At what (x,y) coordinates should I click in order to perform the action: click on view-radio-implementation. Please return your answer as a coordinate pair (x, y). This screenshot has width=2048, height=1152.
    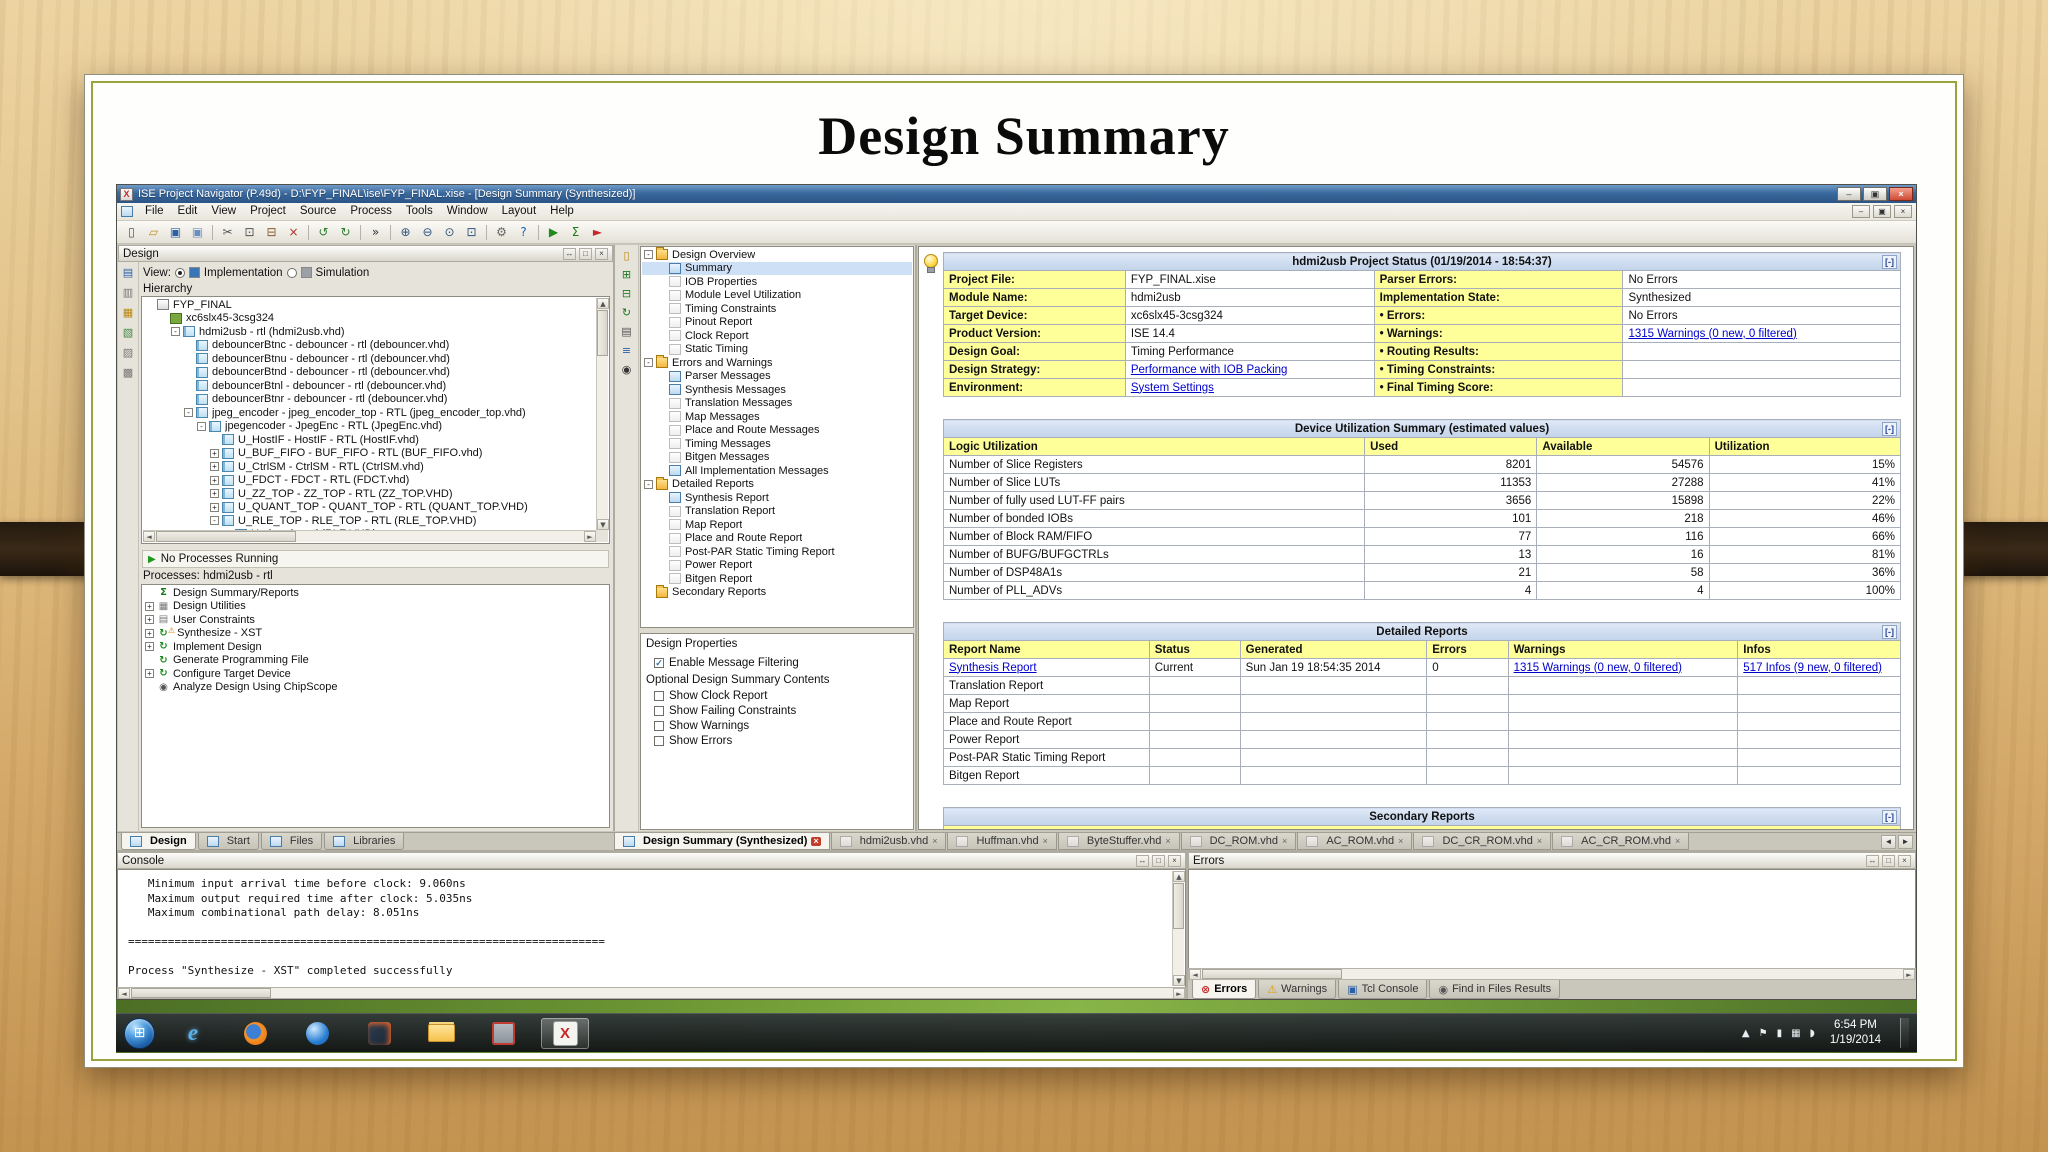
    Looking at the image, I should click on (179, 272).